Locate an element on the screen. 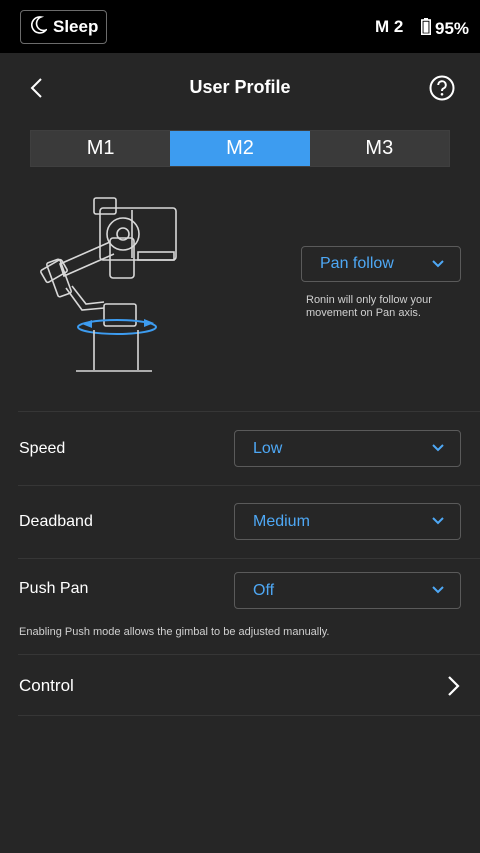  speed-dropdown: Low is located at coordinates (347, 448).